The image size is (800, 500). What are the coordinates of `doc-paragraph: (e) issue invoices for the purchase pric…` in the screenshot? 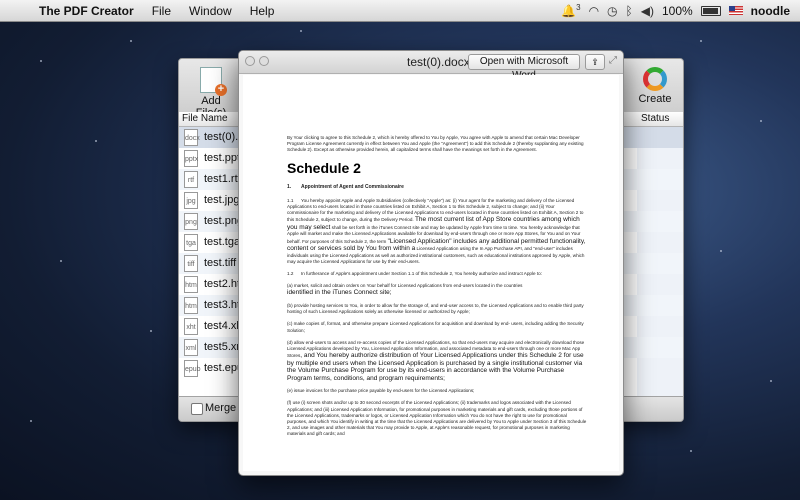 It's located at (381, 391).